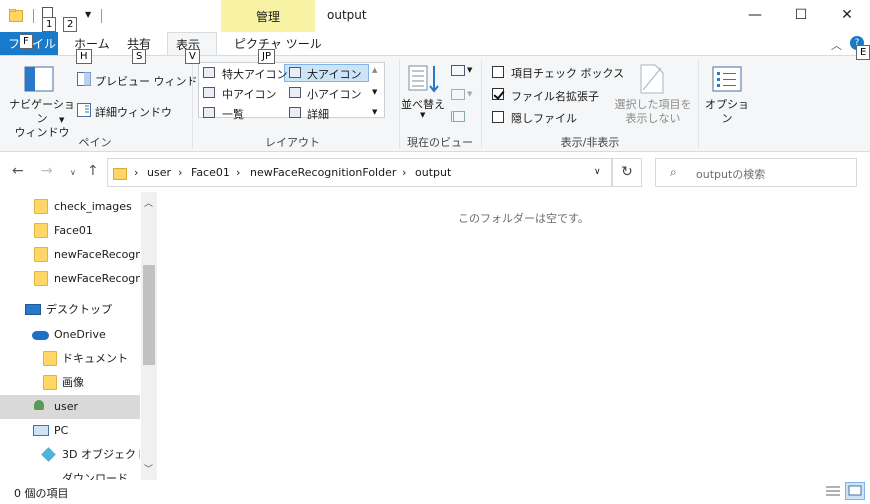  I want to click on layout-medium-icons: 中アイコン, so click(249, 94).